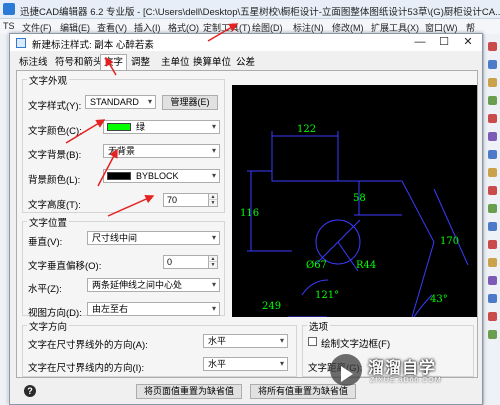 The width and height of the screenshot is (500, 405). I want to click on left-toolbar, so click(4, 219).